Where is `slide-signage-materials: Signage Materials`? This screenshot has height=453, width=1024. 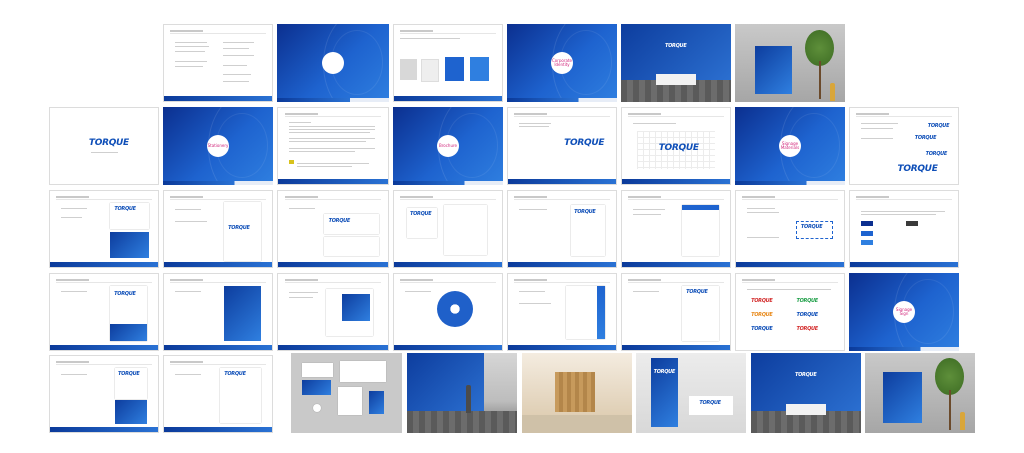
slide-signage-materials: Signage Materials is located at coordinates (790, 146).